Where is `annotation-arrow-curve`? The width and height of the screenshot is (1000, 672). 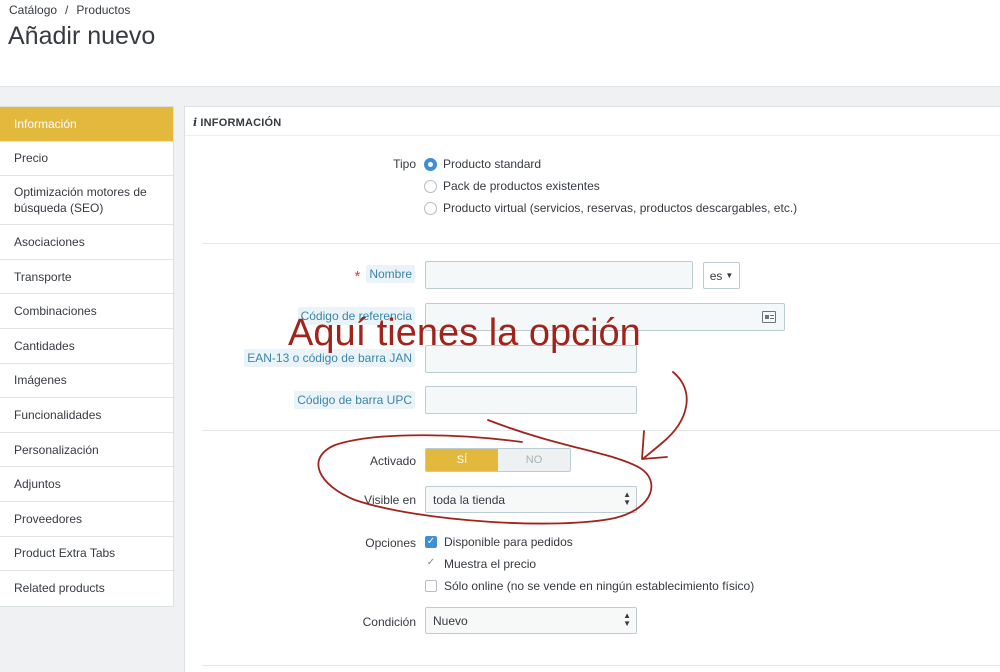
annotation-arrow-curve is located at coordinates (665, 415).